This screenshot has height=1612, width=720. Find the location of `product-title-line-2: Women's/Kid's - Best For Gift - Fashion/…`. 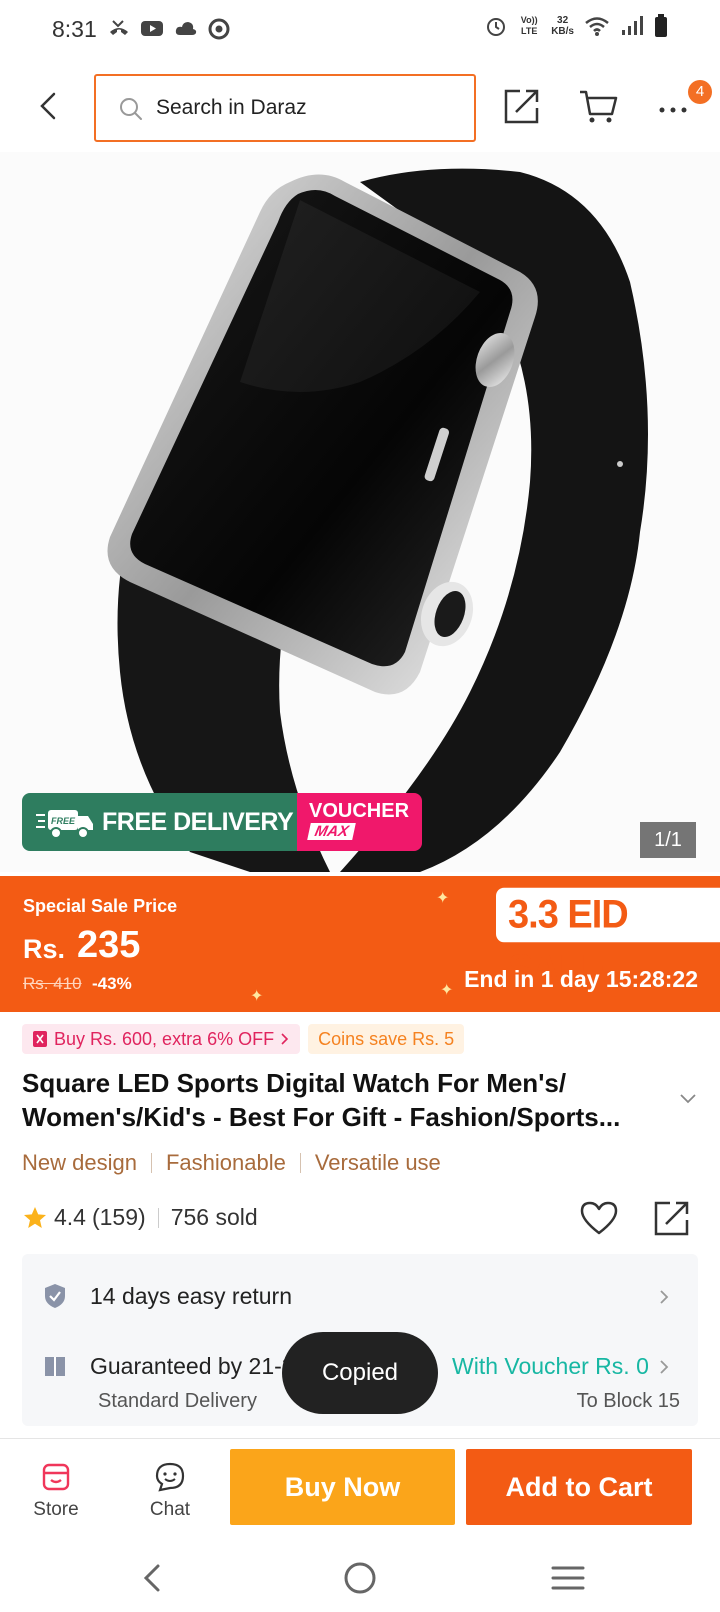

product-title-line-2: Women's/Kid's - Best For Gift - Fashion/… is located at coordinates (321, 1117).